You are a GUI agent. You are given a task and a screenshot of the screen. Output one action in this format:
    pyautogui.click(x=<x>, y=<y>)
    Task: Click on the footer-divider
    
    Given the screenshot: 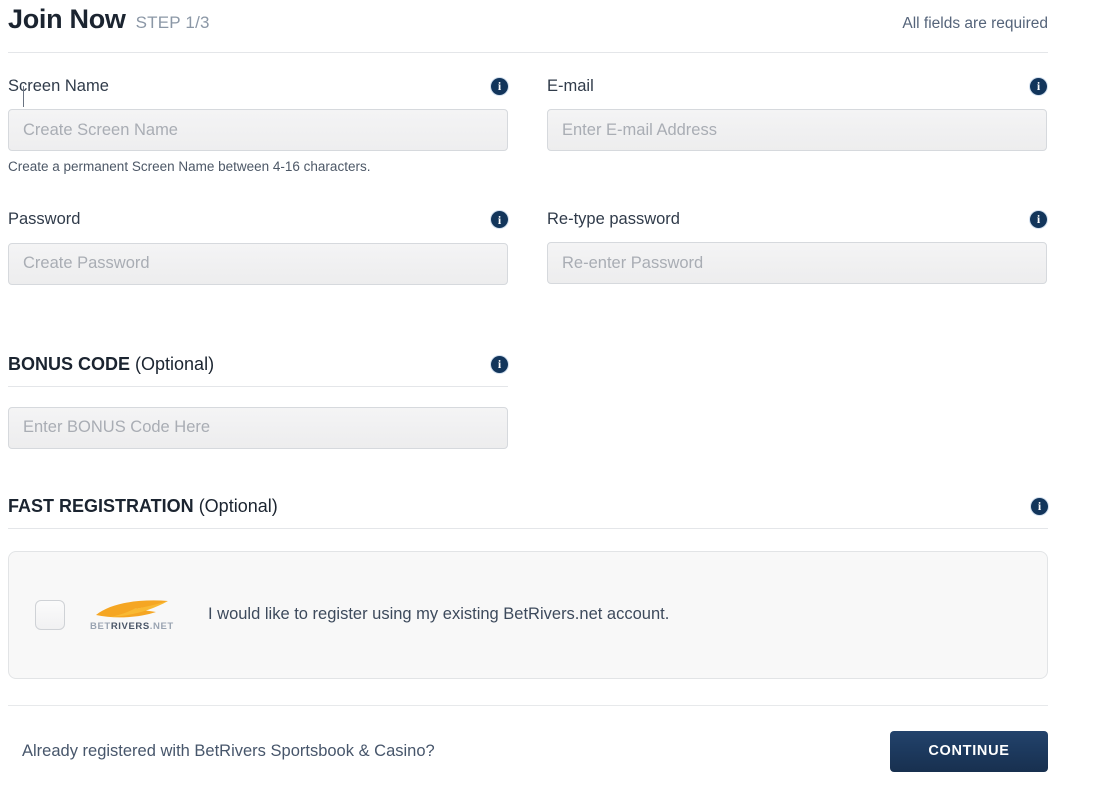 What is the action you would take?
    pyautogui.click(x=528, y=705)
    